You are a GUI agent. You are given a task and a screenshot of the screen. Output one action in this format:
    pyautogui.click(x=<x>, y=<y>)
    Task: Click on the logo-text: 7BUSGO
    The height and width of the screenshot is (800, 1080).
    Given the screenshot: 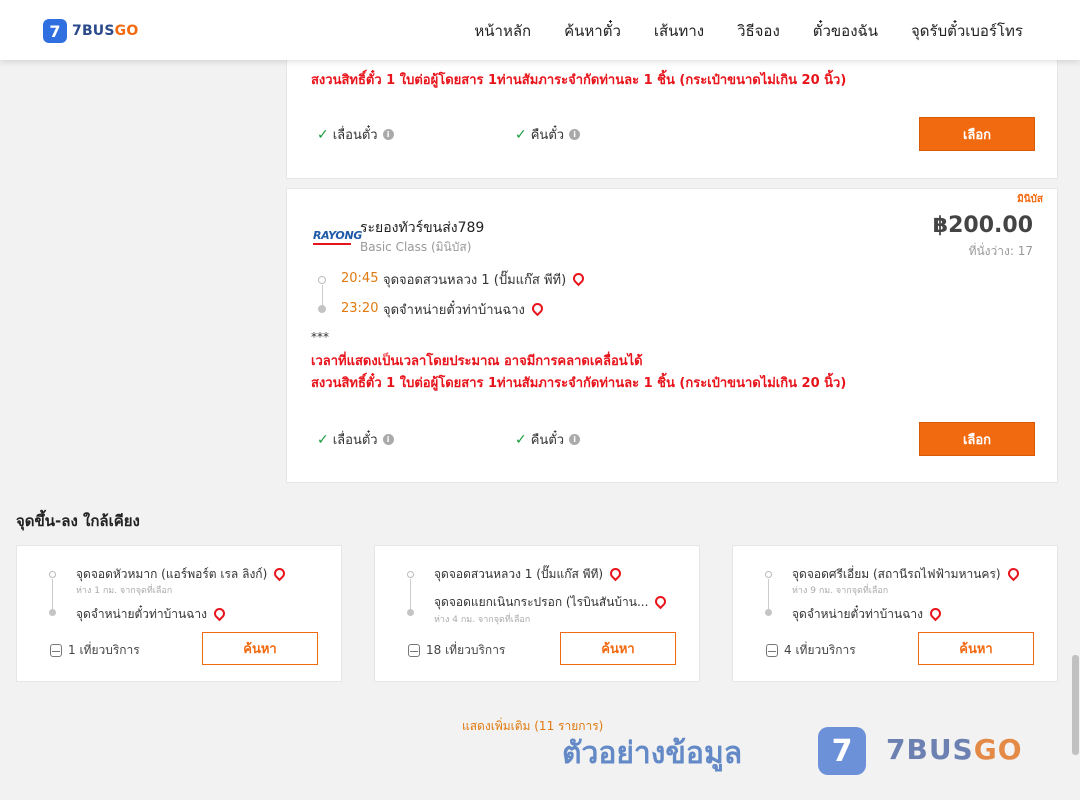 What is the action you would take?
    pyautogui.click(x=105, y=31)
    